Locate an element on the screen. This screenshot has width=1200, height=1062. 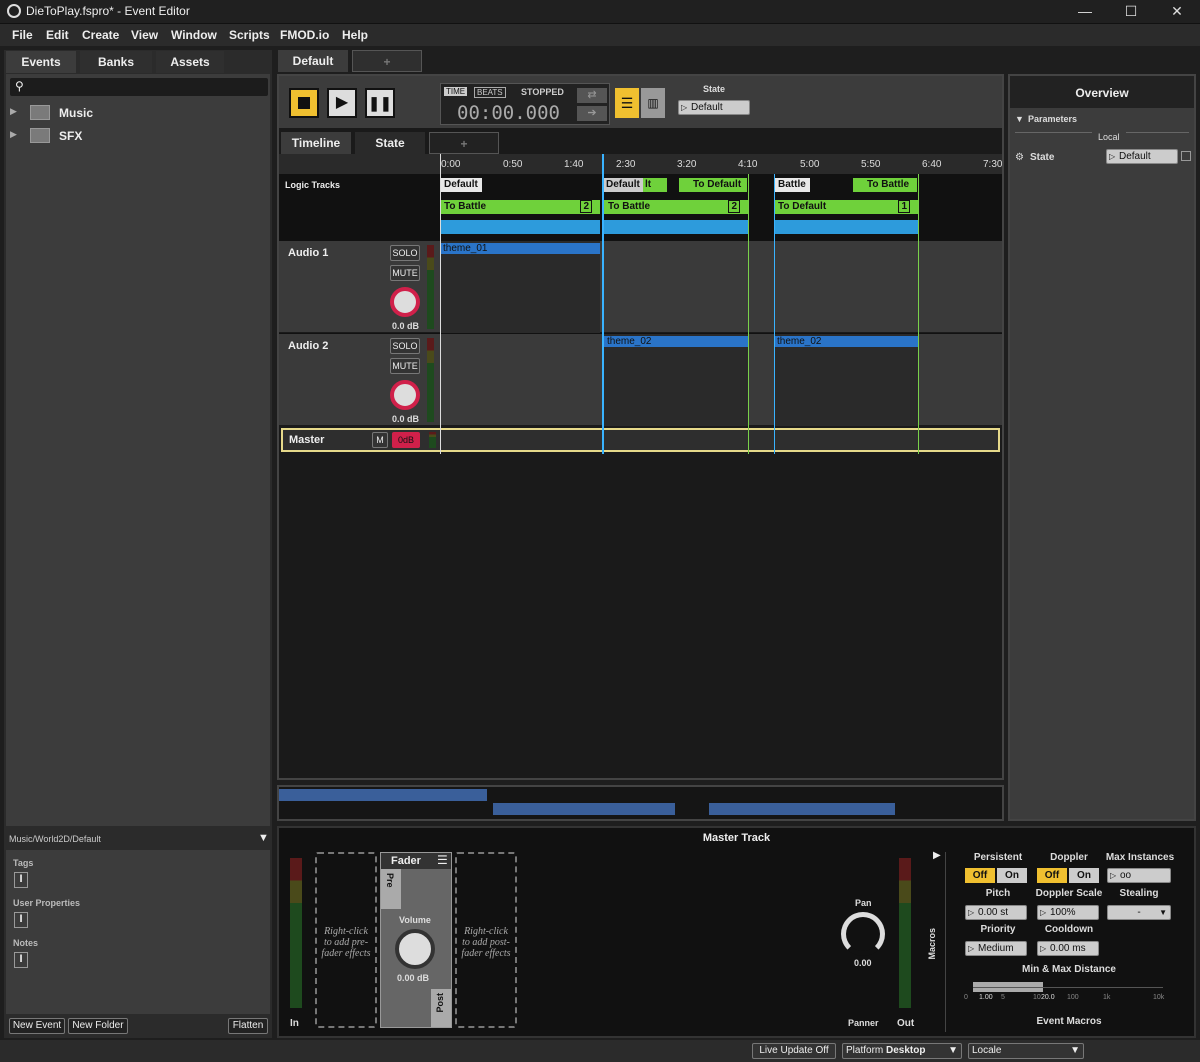
new-event-button: New Event is located at coordinates (37, 1026).